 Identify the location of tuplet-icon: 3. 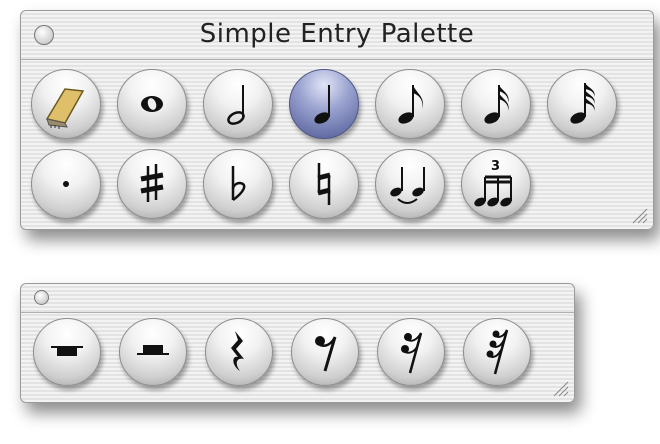
(493, 183).